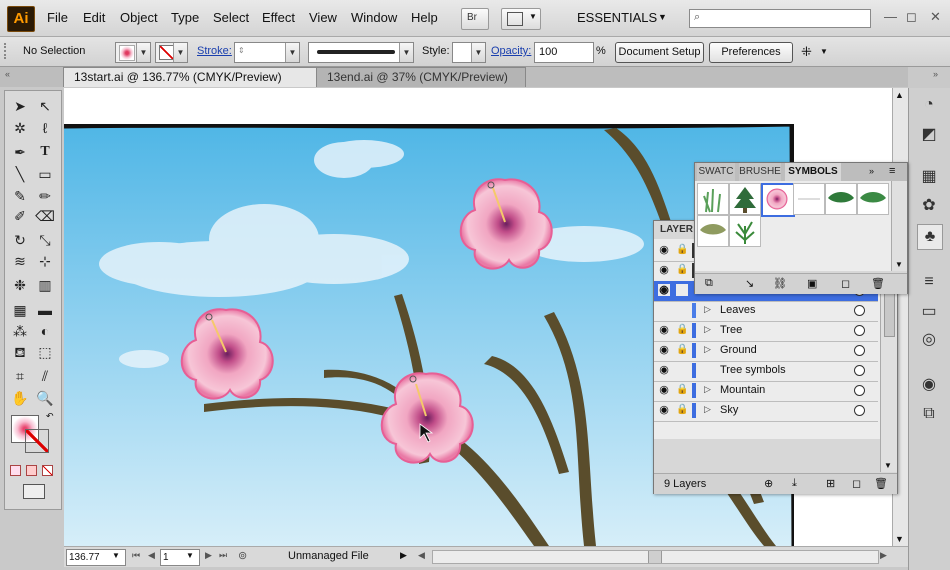  What do you see at coordinates (20, 285) in the screenshot?
I see `symbol-sprayer-tool-icon: ❉` at bounding box center [20, 285].